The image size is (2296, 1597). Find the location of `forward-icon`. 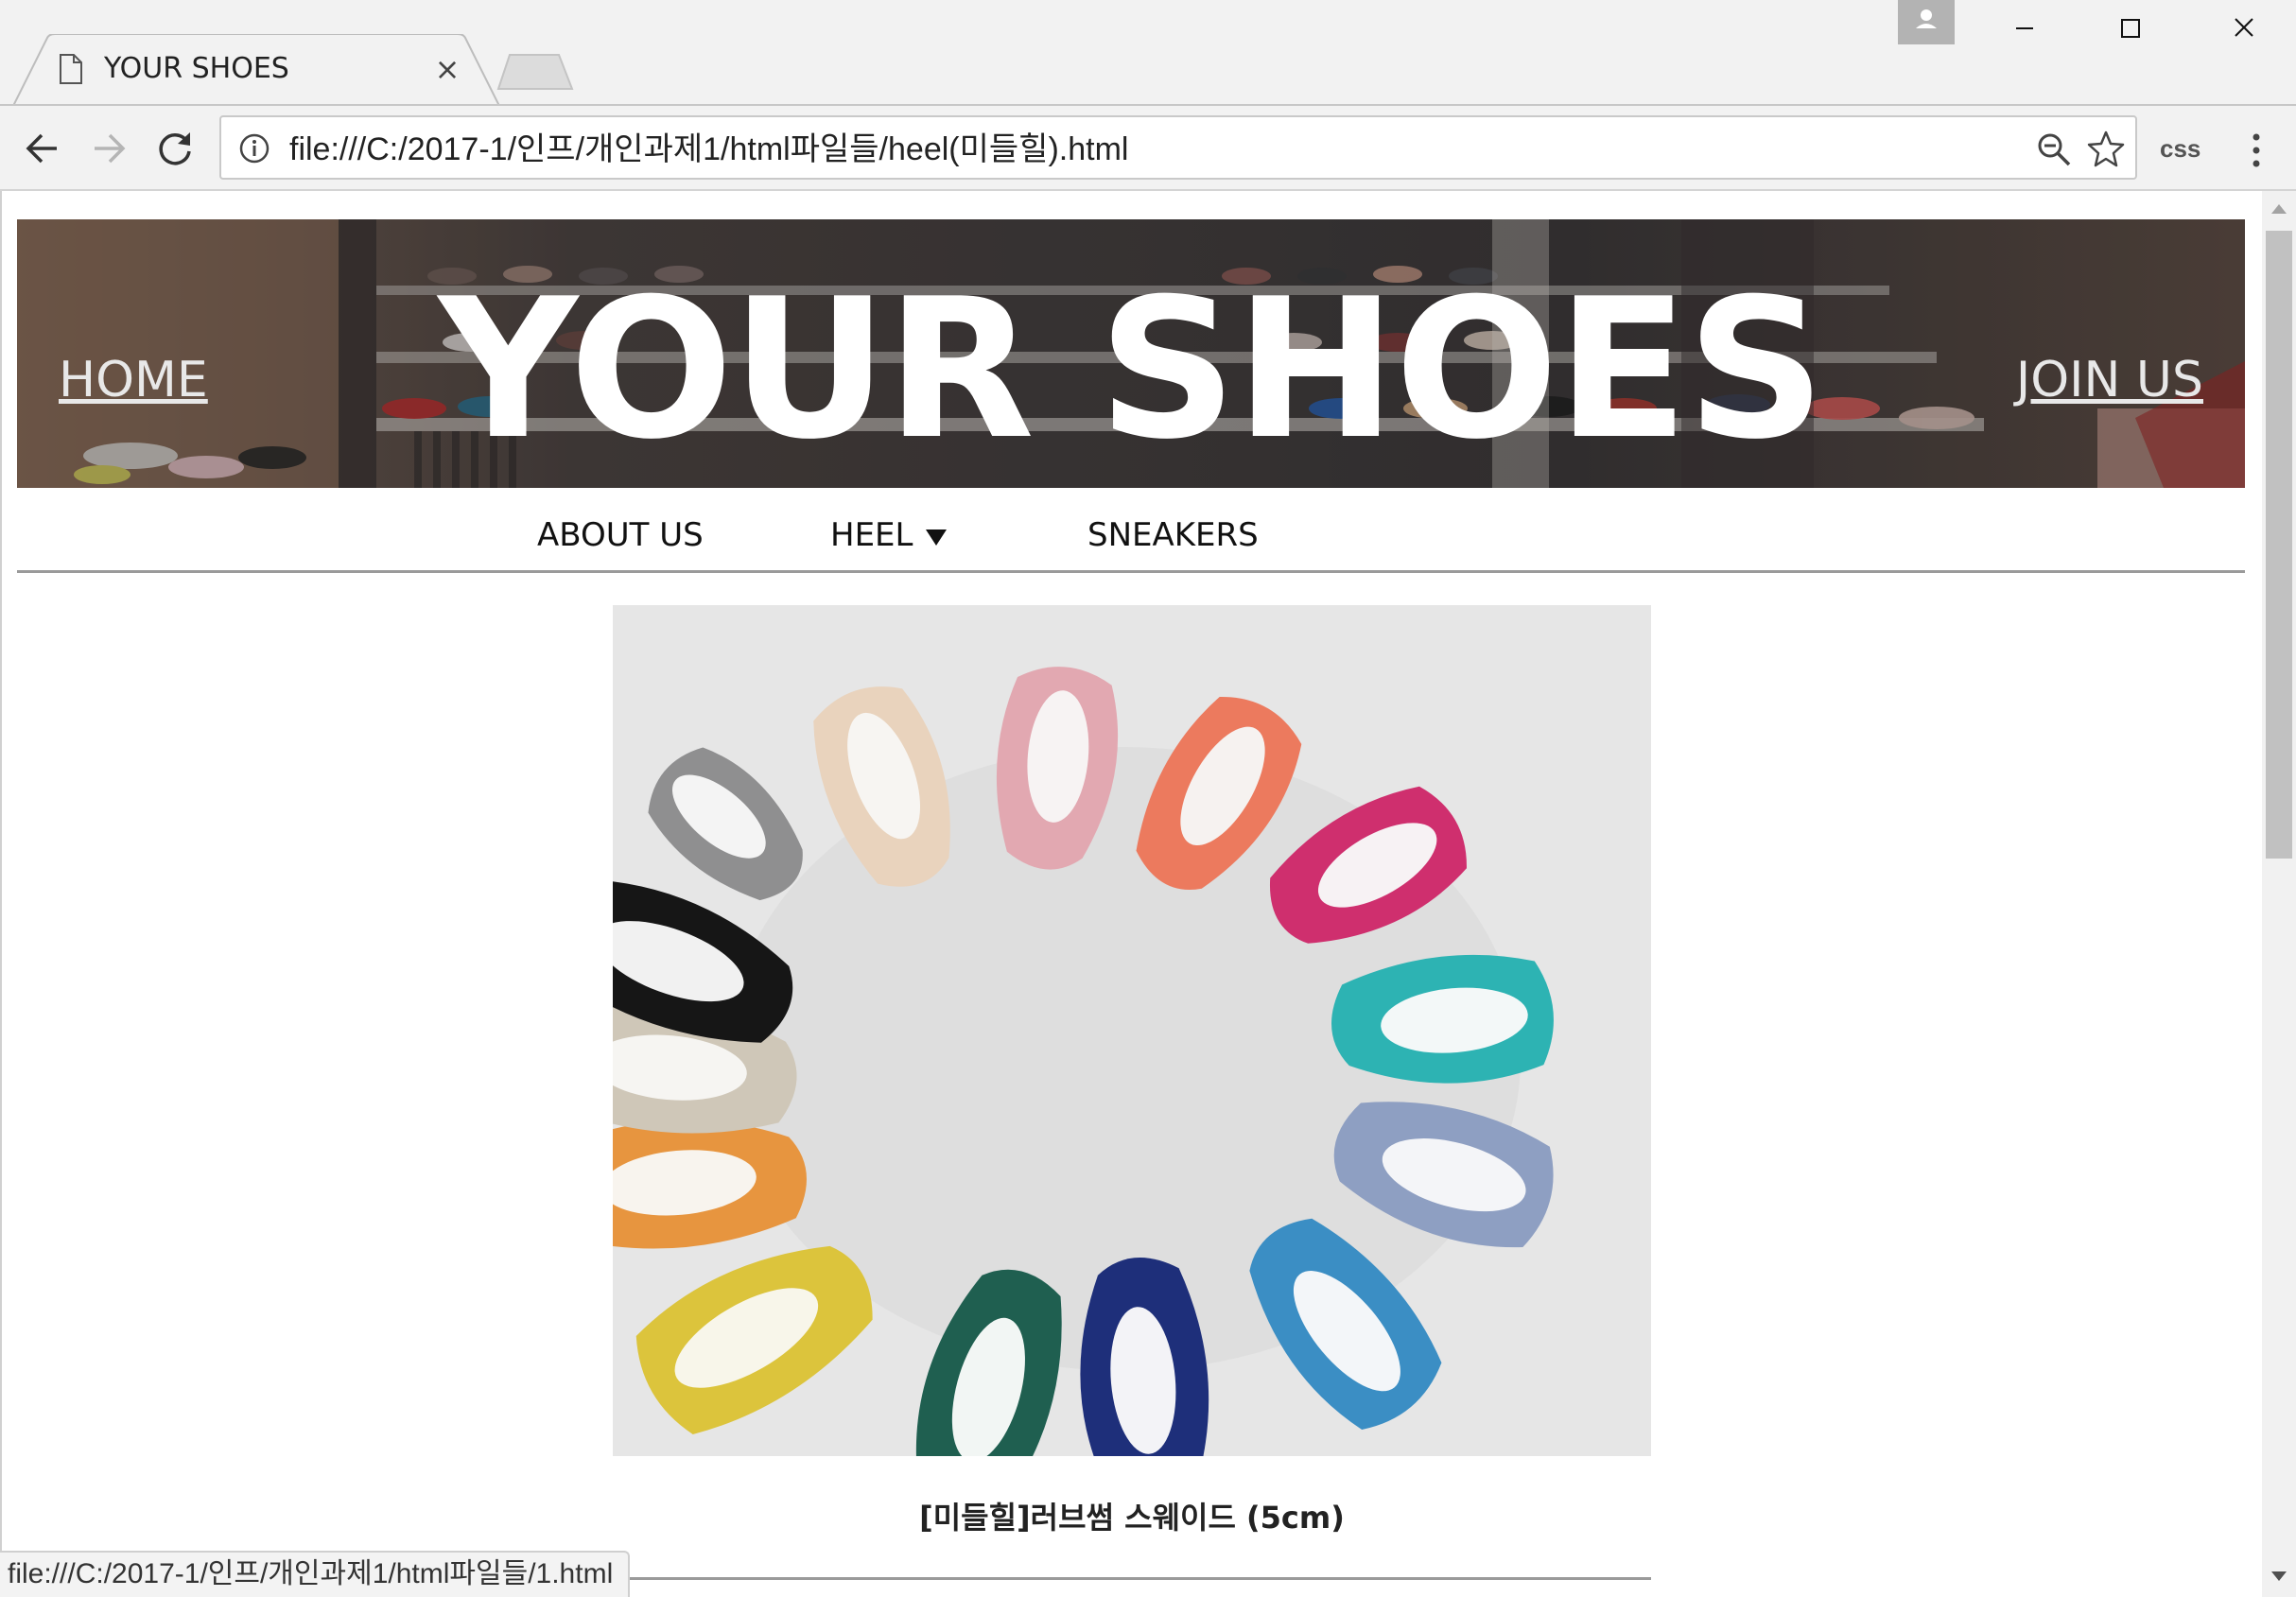

forward-icon is located at coordinates (109, 149).